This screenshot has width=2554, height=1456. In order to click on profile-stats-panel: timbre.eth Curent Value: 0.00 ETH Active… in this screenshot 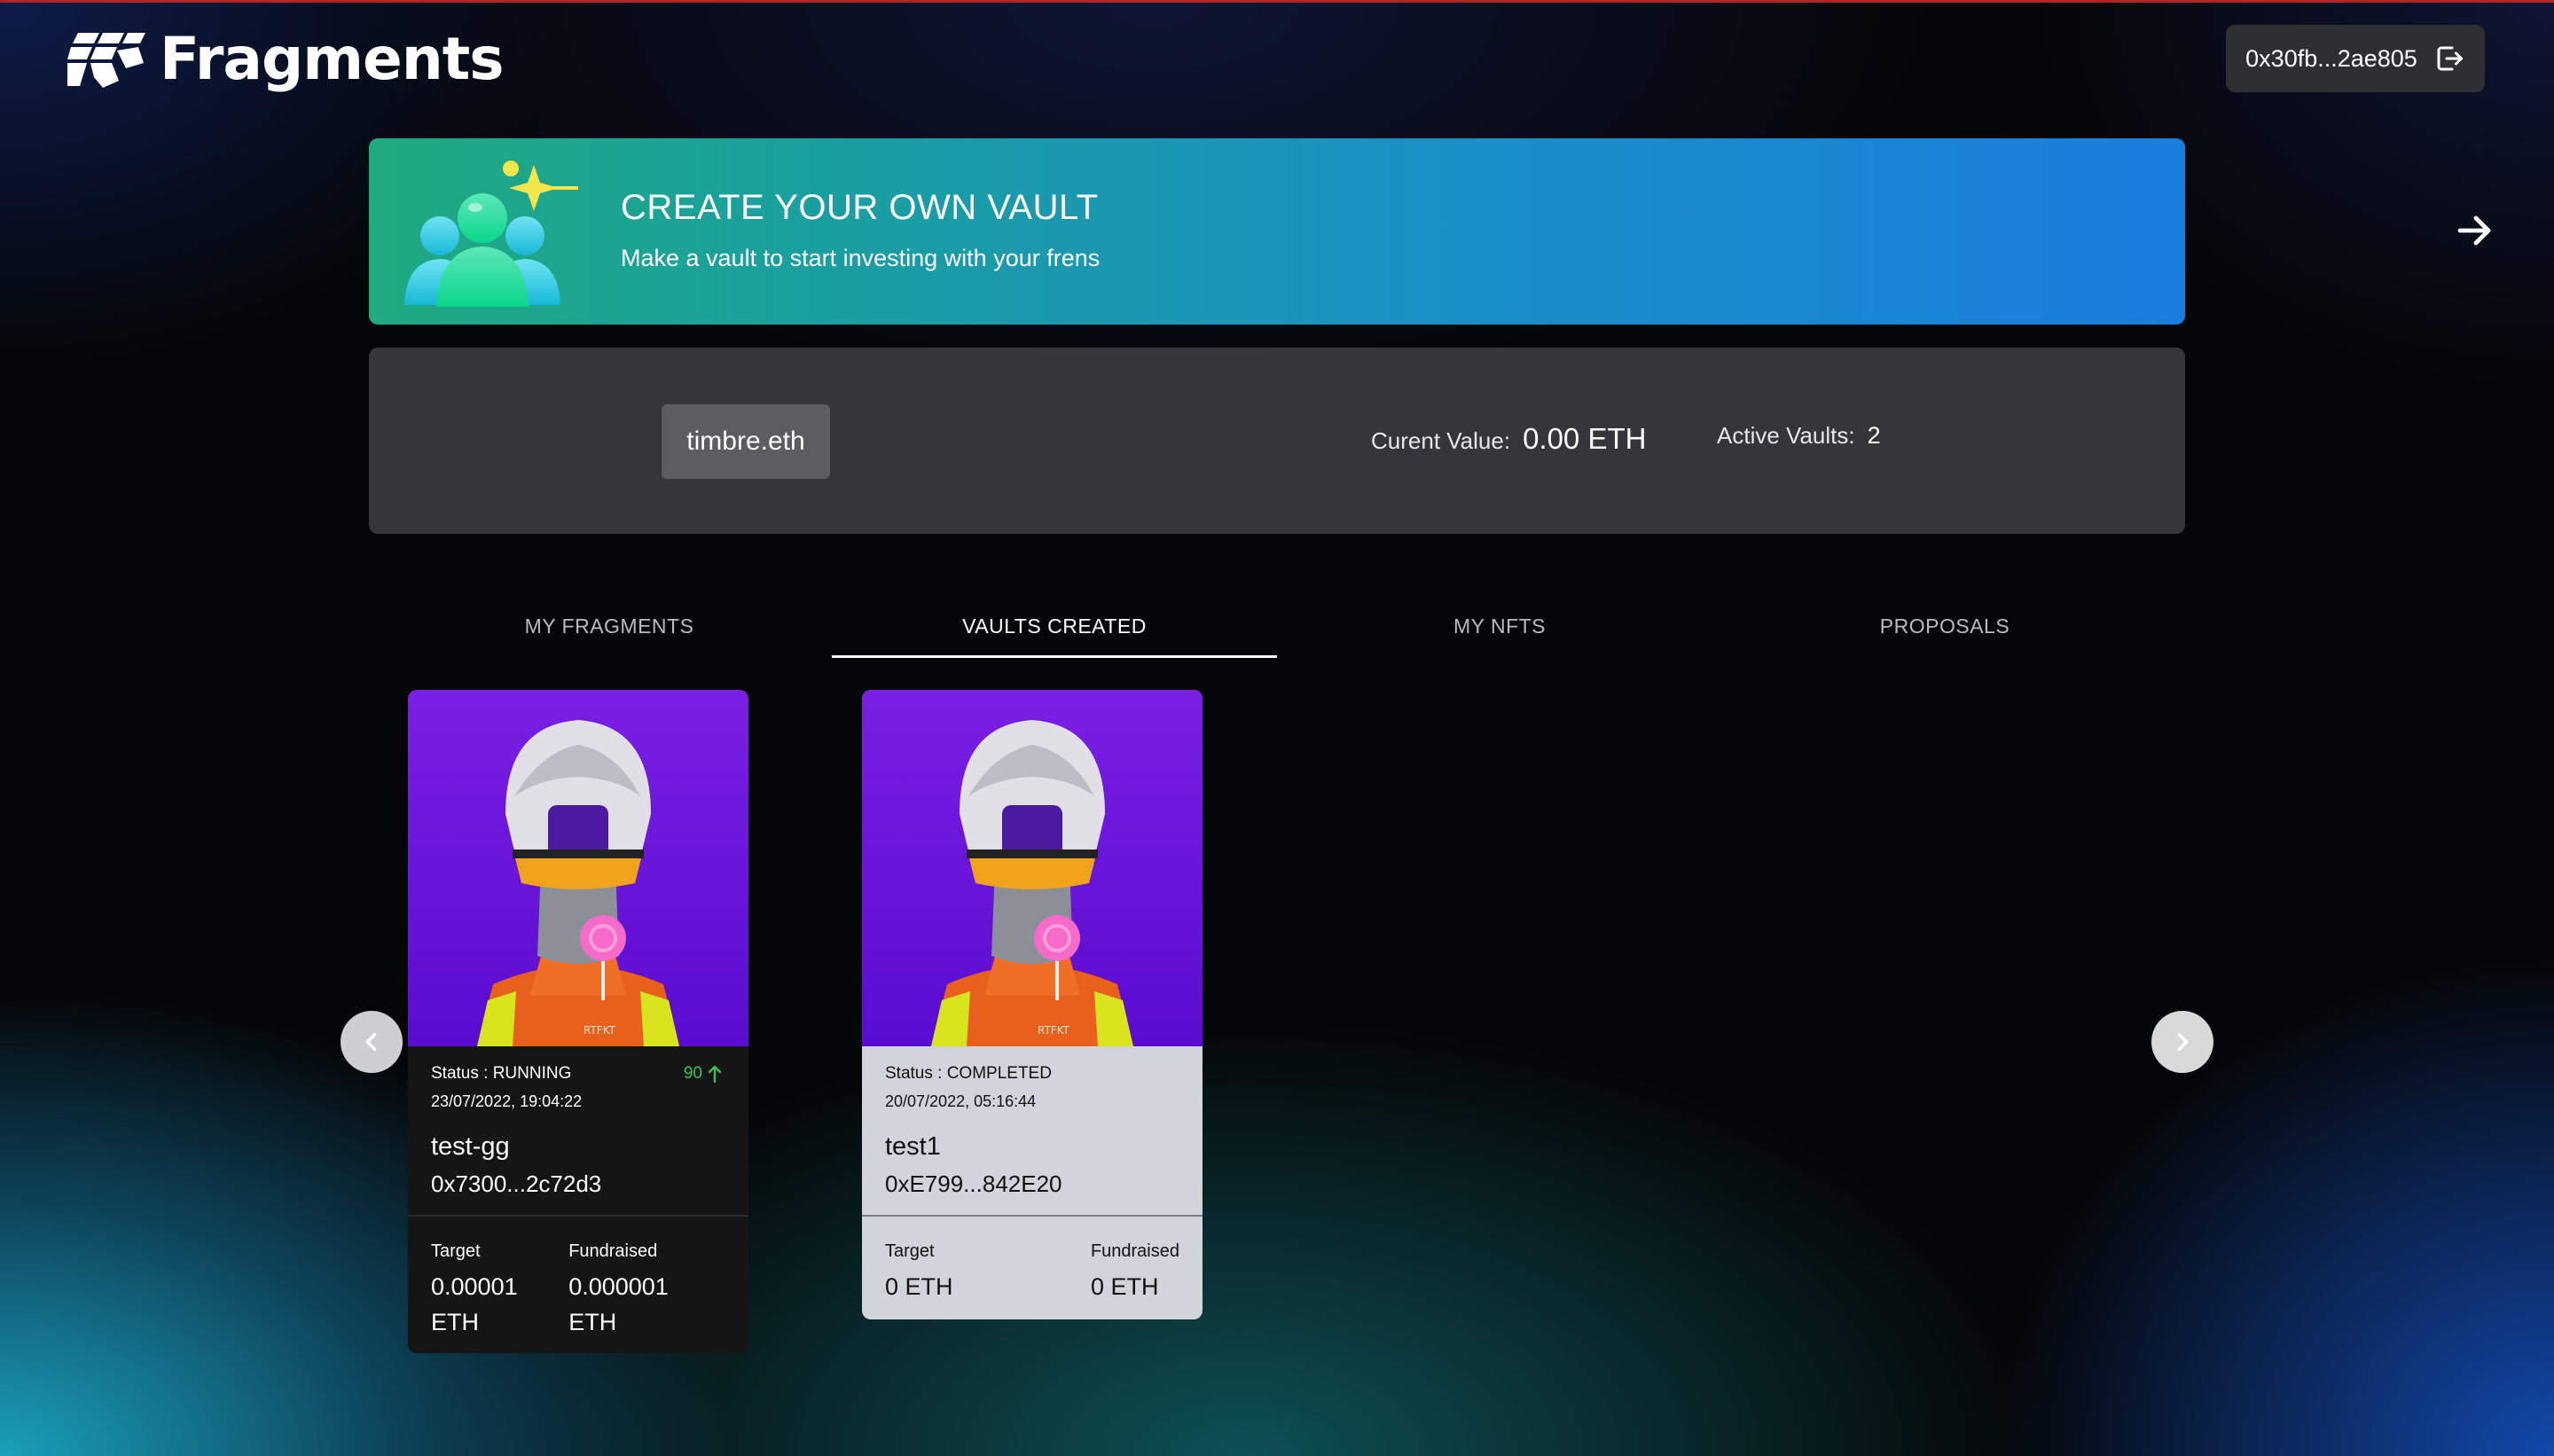, I will do `click(1277, 441)`.